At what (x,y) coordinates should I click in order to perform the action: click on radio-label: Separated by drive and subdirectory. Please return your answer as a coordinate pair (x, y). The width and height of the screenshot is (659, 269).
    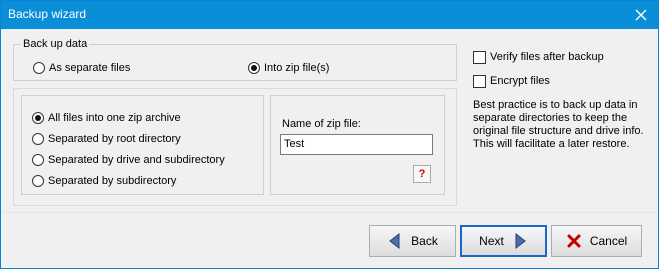
    Looking at the image, I should click on (136, 160).